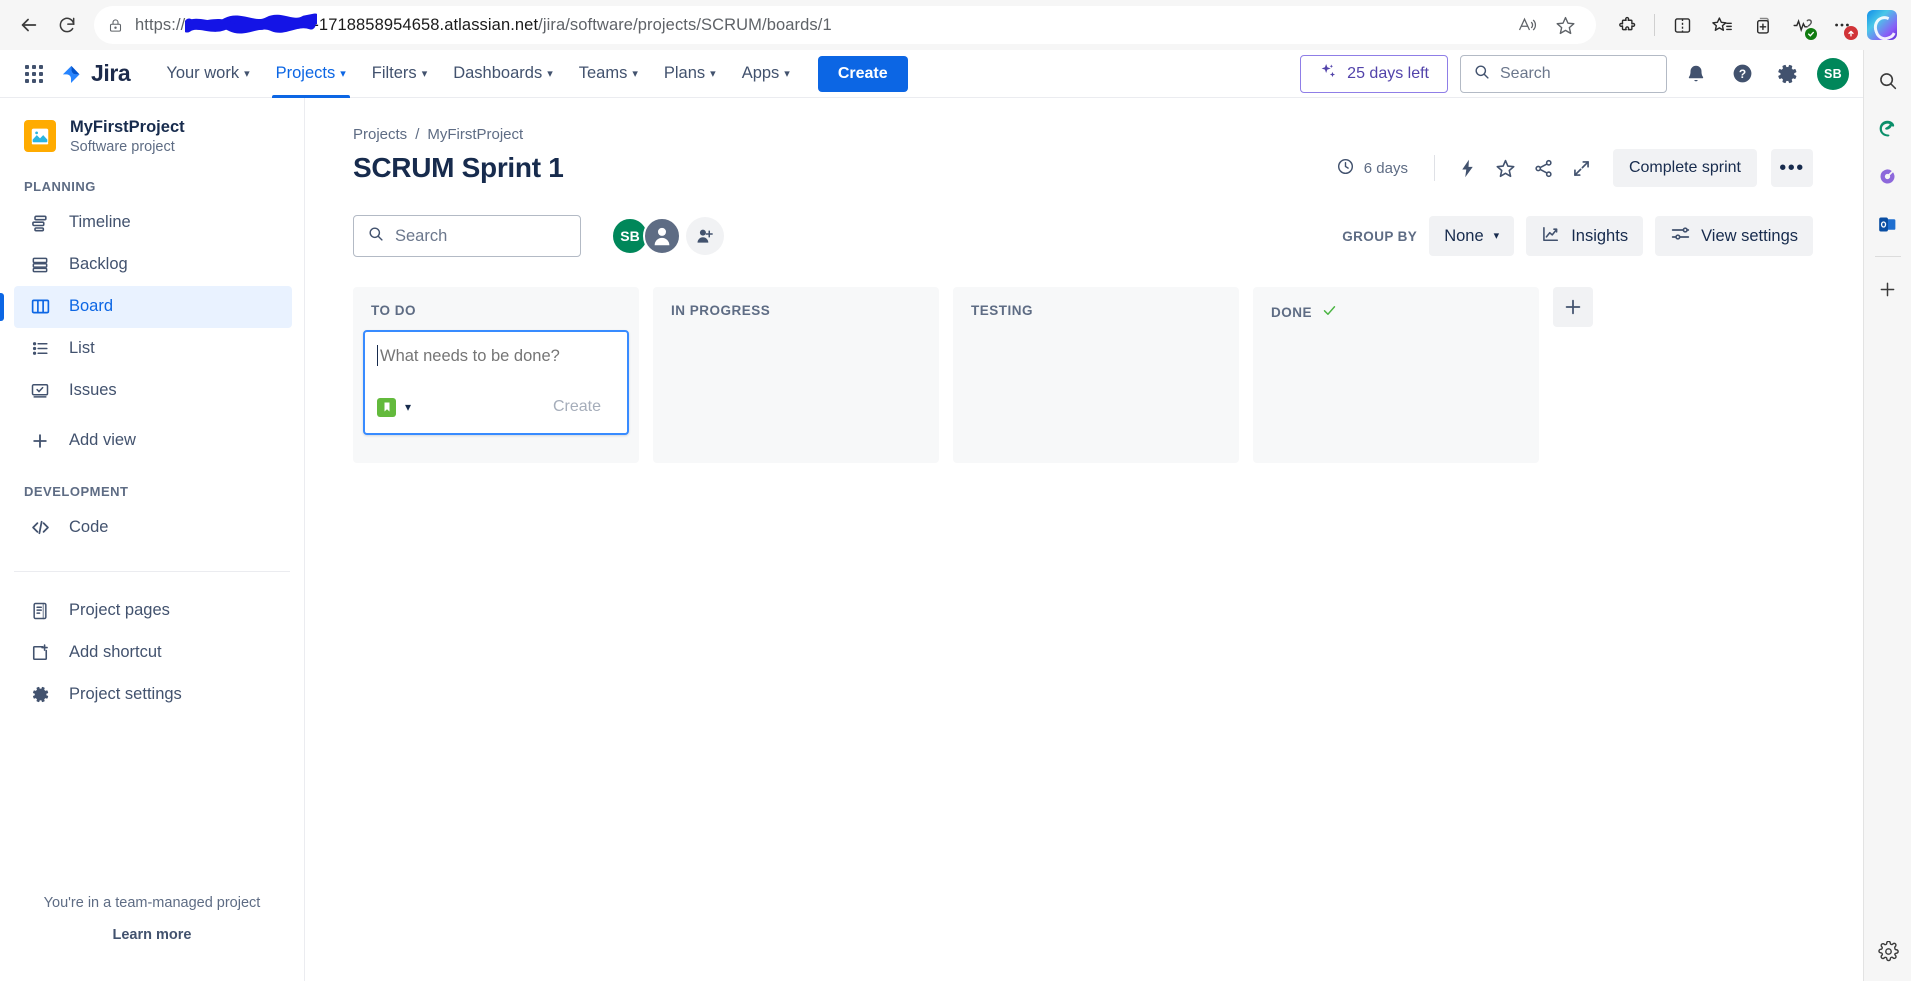 This screenshot has height=981, width=1911. I want to click on add-person-icon, so click(705, 236).